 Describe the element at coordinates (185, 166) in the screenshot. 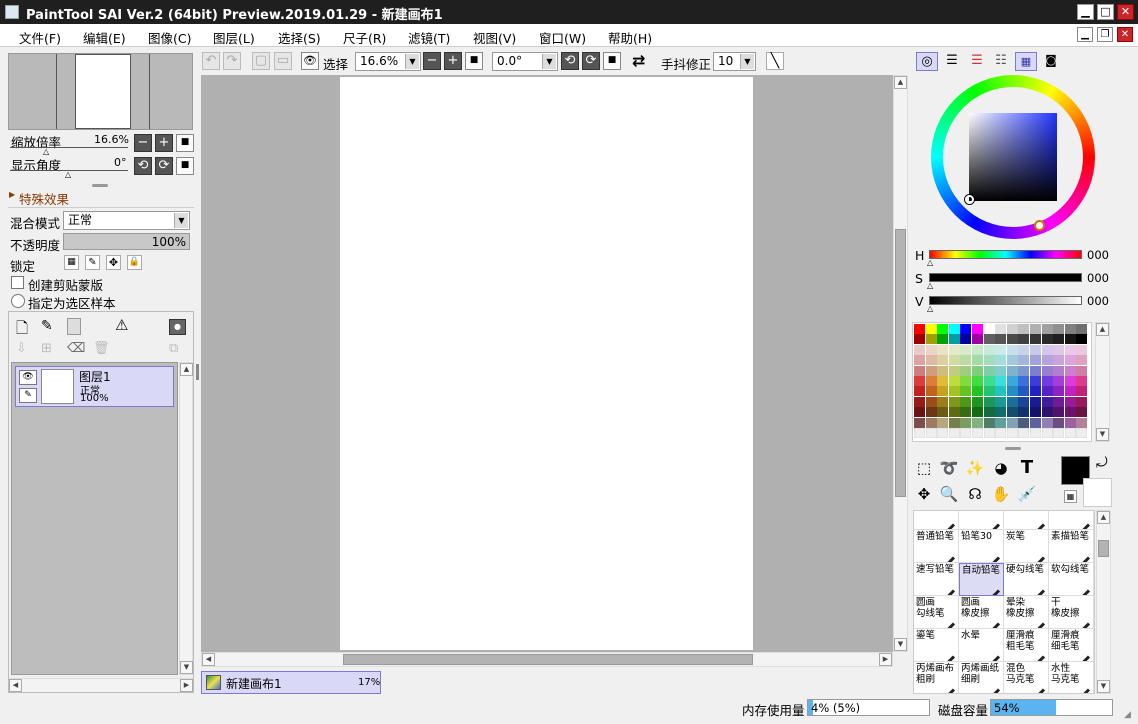

I see `nav-rotate-reset-button: ■` at that location.